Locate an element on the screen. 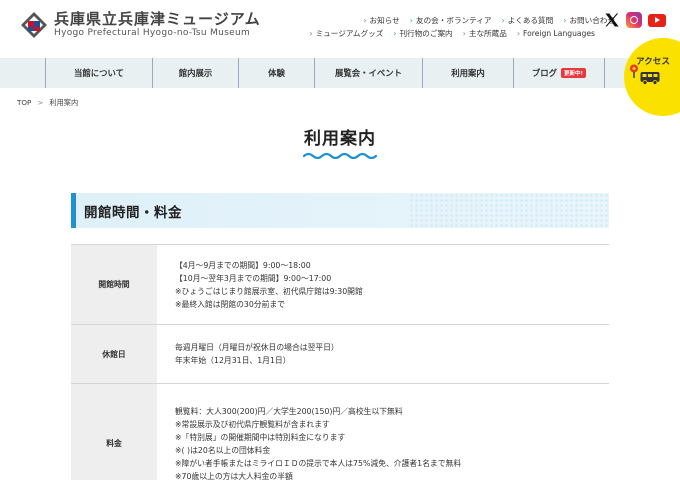 Image resolution: width=680 pixels, height=480 pixels. table-line: ※常設展示及び初代県庁観覧料が含まれます is located at coordinates (252, 424).